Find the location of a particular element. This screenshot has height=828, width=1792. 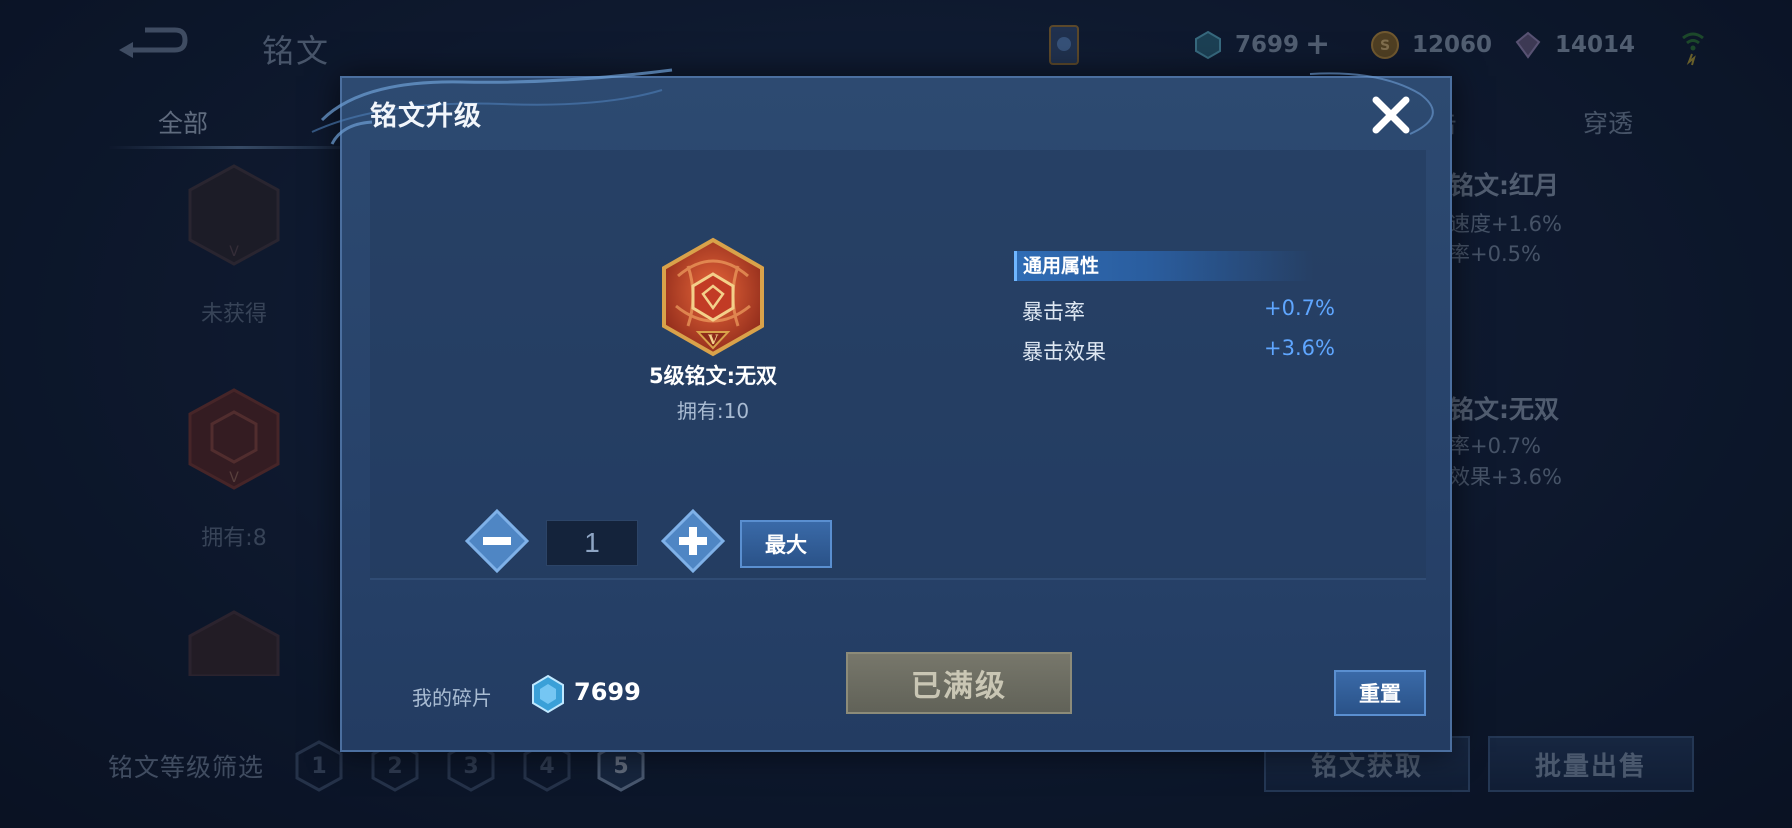

dialog-title: 铭文升级 is located at coordinates (426, 116).